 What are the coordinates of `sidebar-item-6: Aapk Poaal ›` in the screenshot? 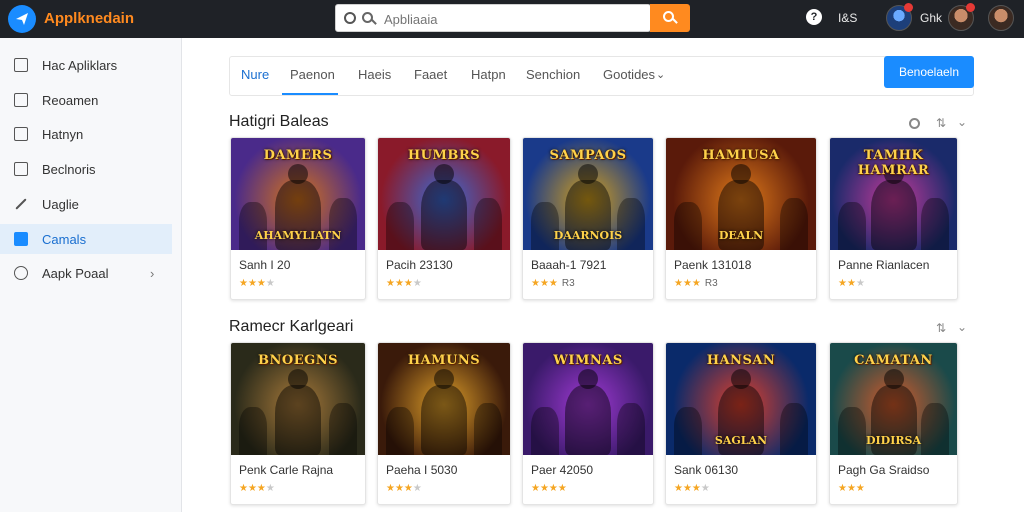 It's located at (86, 273).